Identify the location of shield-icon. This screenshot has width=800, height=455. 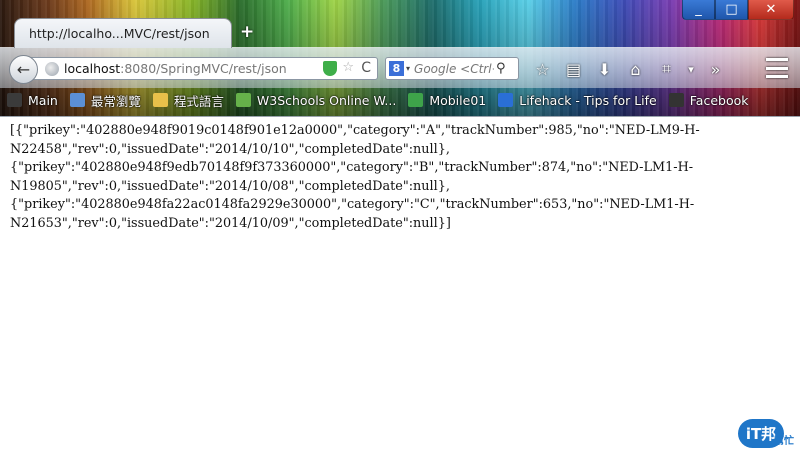
(330, 68).